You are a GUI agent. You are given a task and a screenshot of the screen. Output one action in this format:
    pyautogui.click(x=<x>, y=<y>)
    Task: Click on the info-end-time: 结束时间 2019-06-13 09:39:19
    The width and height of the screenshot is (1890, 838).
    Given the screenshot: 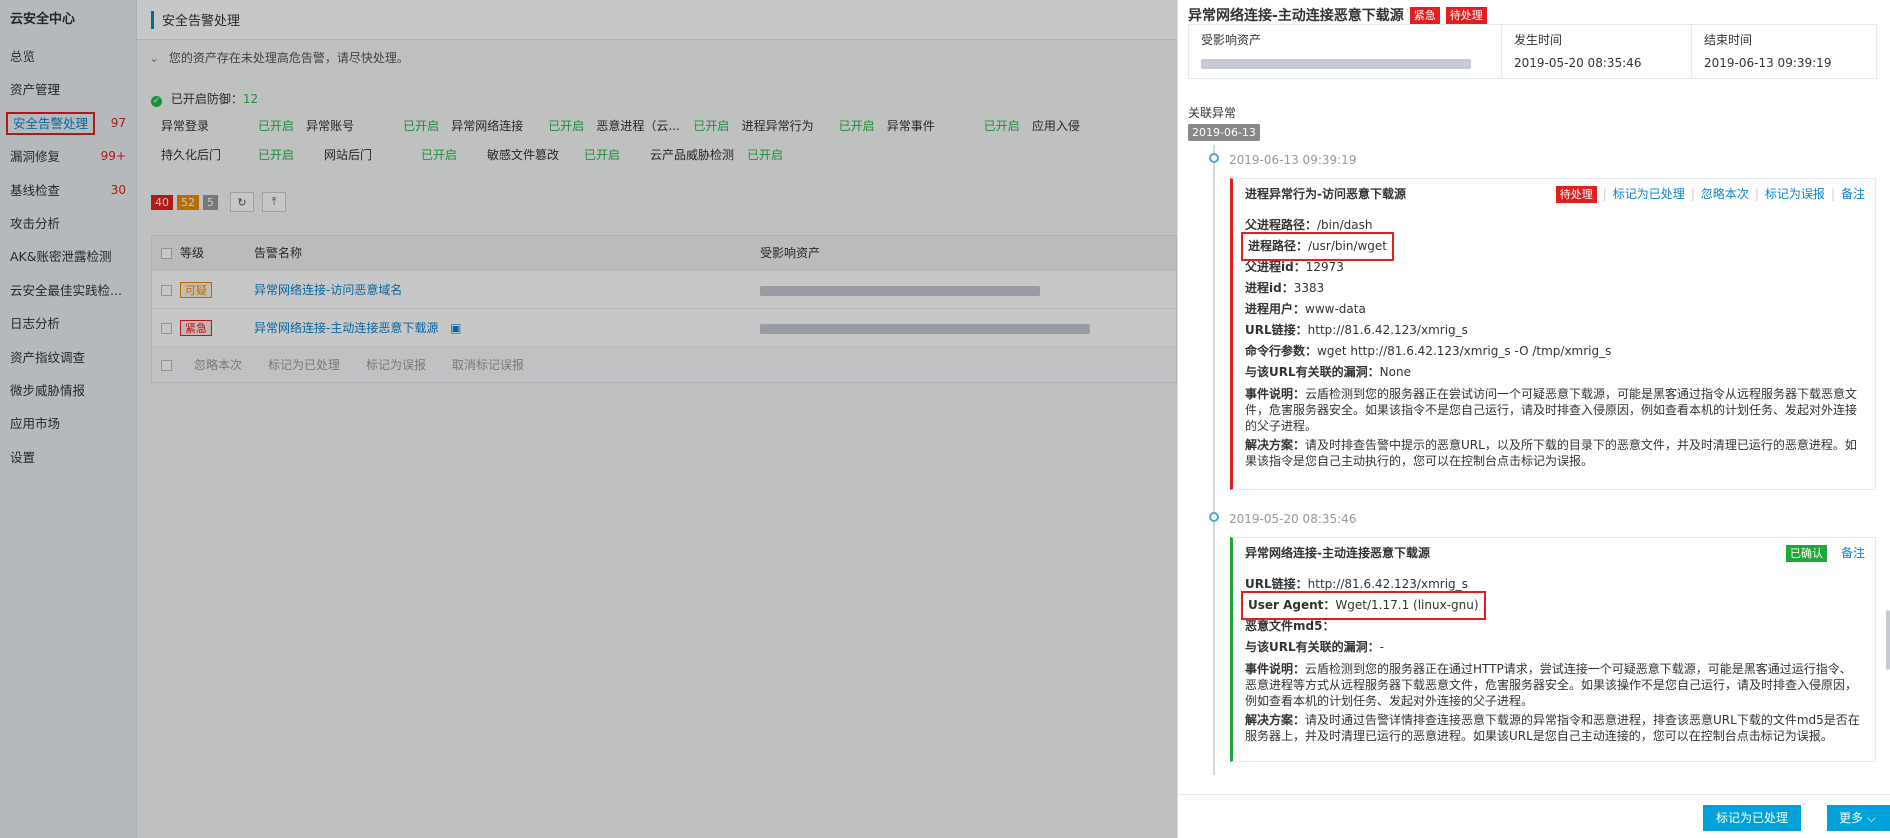 What is the action you would take?
    pyautogui.click(x=1784, y=51)
    